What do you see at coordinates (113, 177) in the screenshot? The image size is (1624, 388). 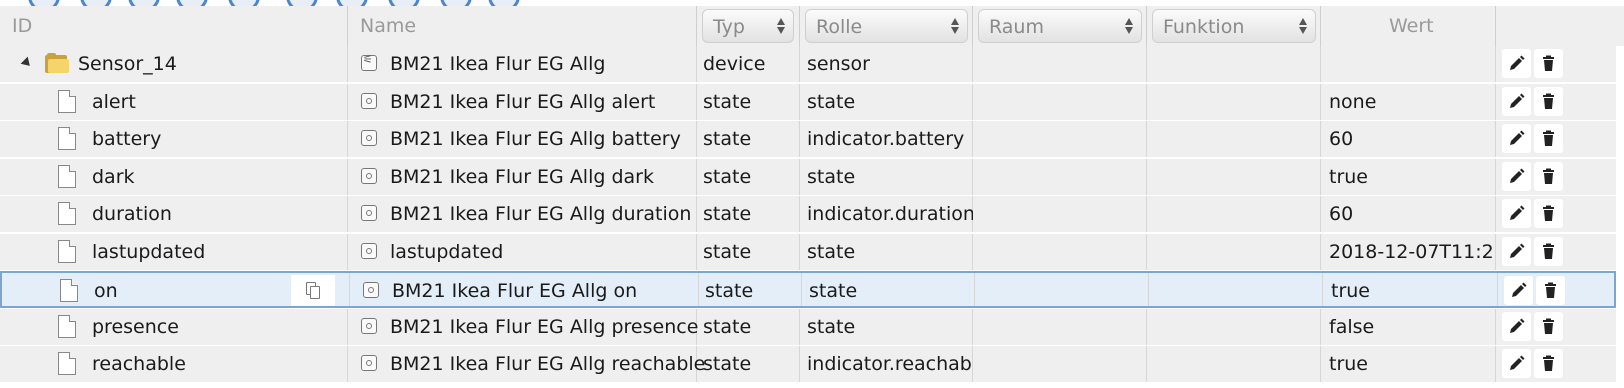 I see `object-id: dark` at bounding box center [113, 177].